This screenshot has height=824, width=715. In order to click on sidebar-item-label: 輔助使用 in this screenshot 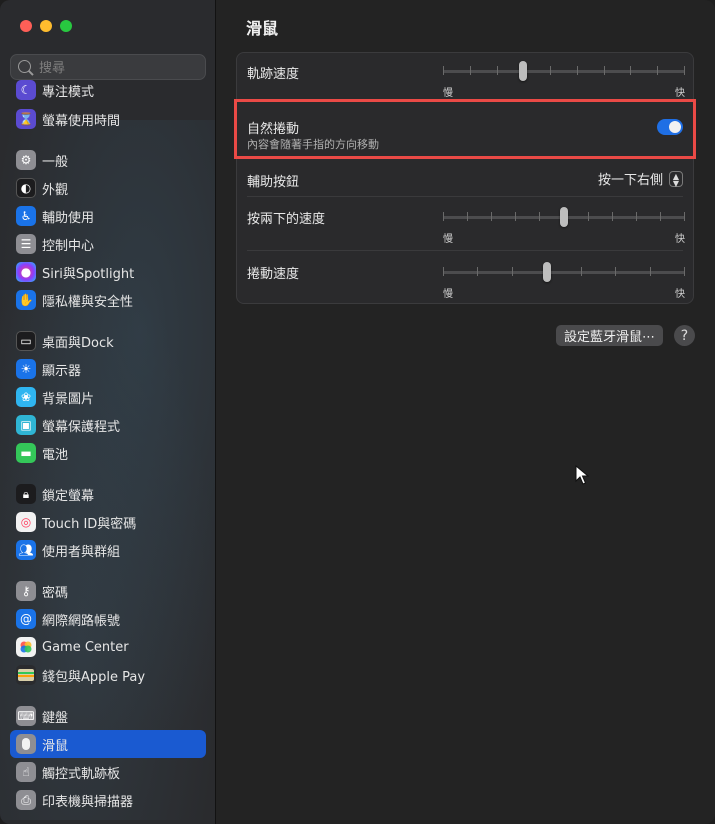, I will do `click(68, 218)`.